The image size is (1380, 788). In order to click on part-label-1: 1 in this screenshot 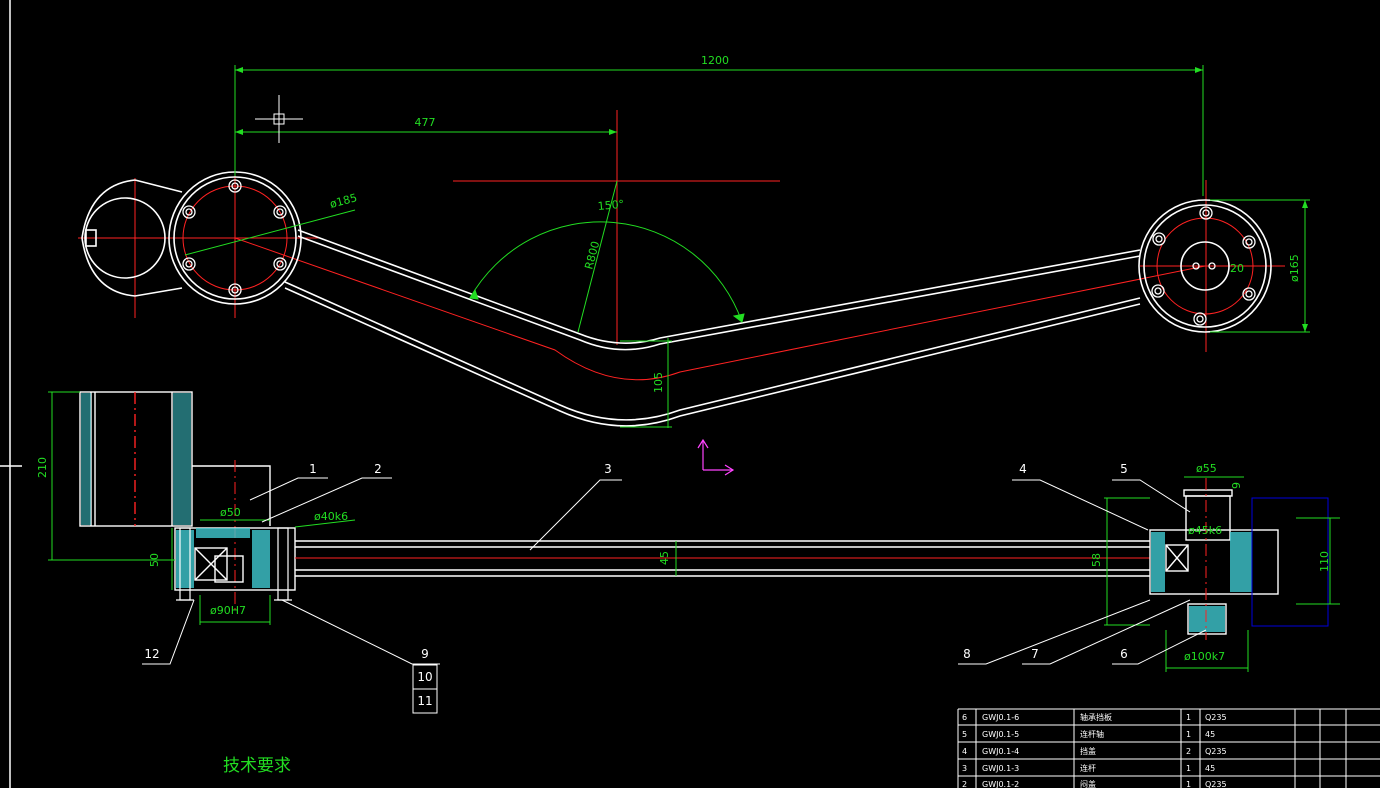, I will do `click(313, 469)`.